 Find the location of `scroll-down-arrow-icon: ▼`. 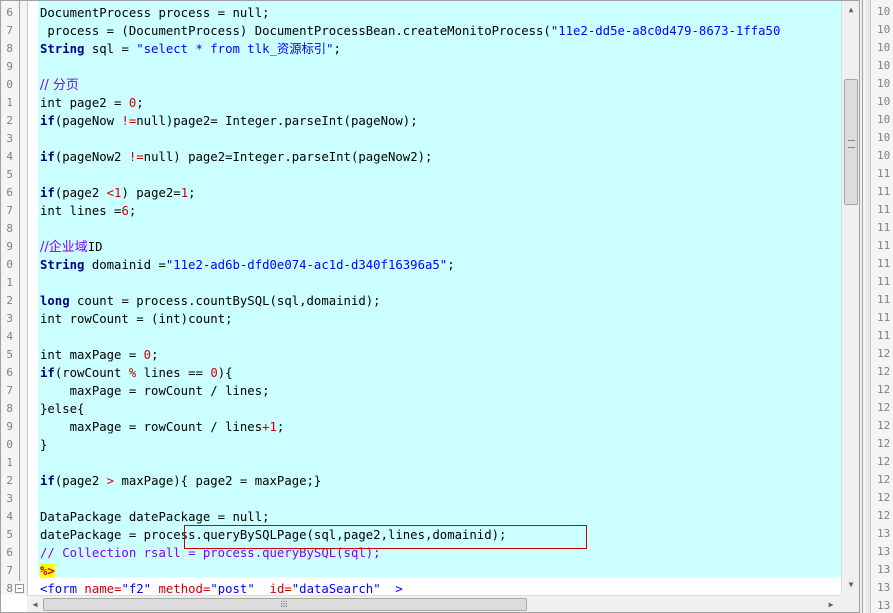

scroll-down-arrow-icon: ▼ is located at coordinates (851, 585).